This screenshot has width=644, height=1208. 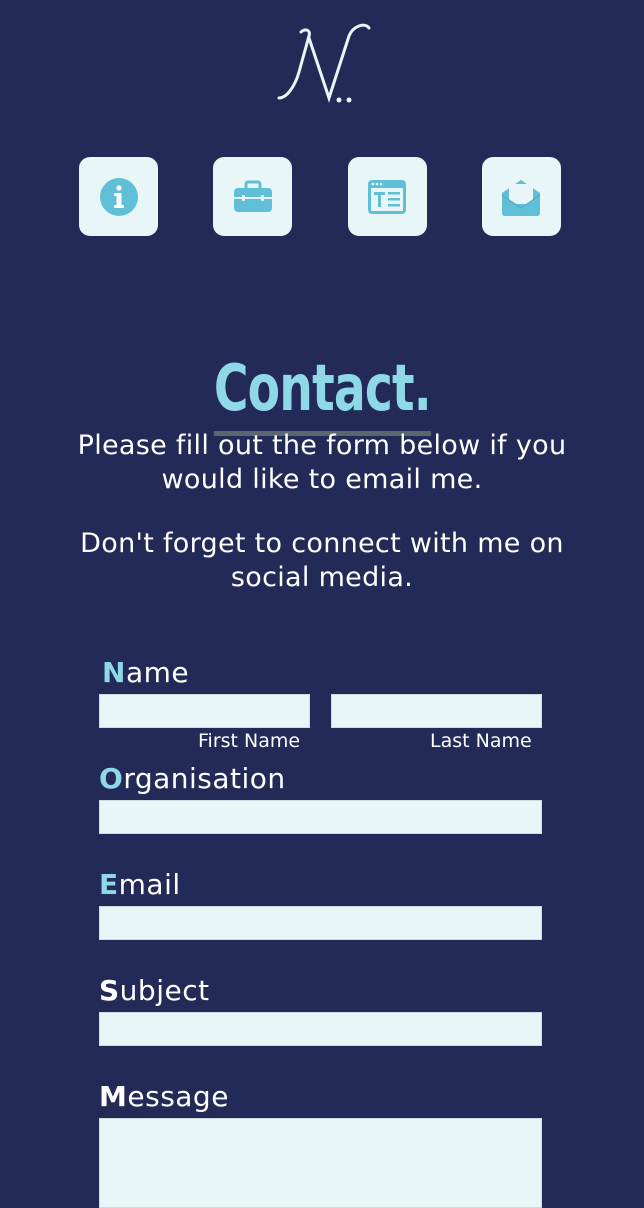 What do you see at coordinates (149, 884) in the screenshot?
I see `email-label-rest: mail` at bounding box center [149, 884].